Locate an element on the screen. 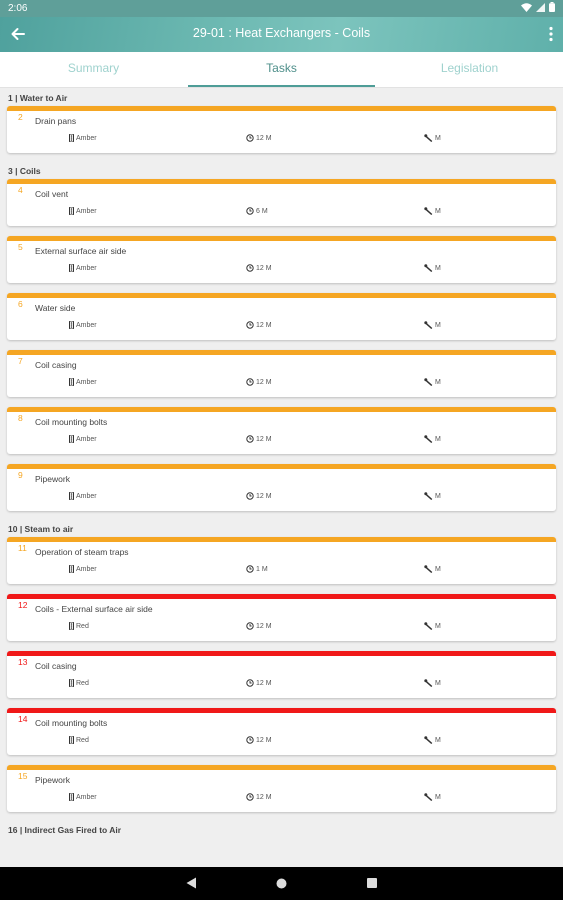 The image size is (563, 900). page-title: 29-01 : Heat Exchangers - Coils is located at coordinates (281, 33).